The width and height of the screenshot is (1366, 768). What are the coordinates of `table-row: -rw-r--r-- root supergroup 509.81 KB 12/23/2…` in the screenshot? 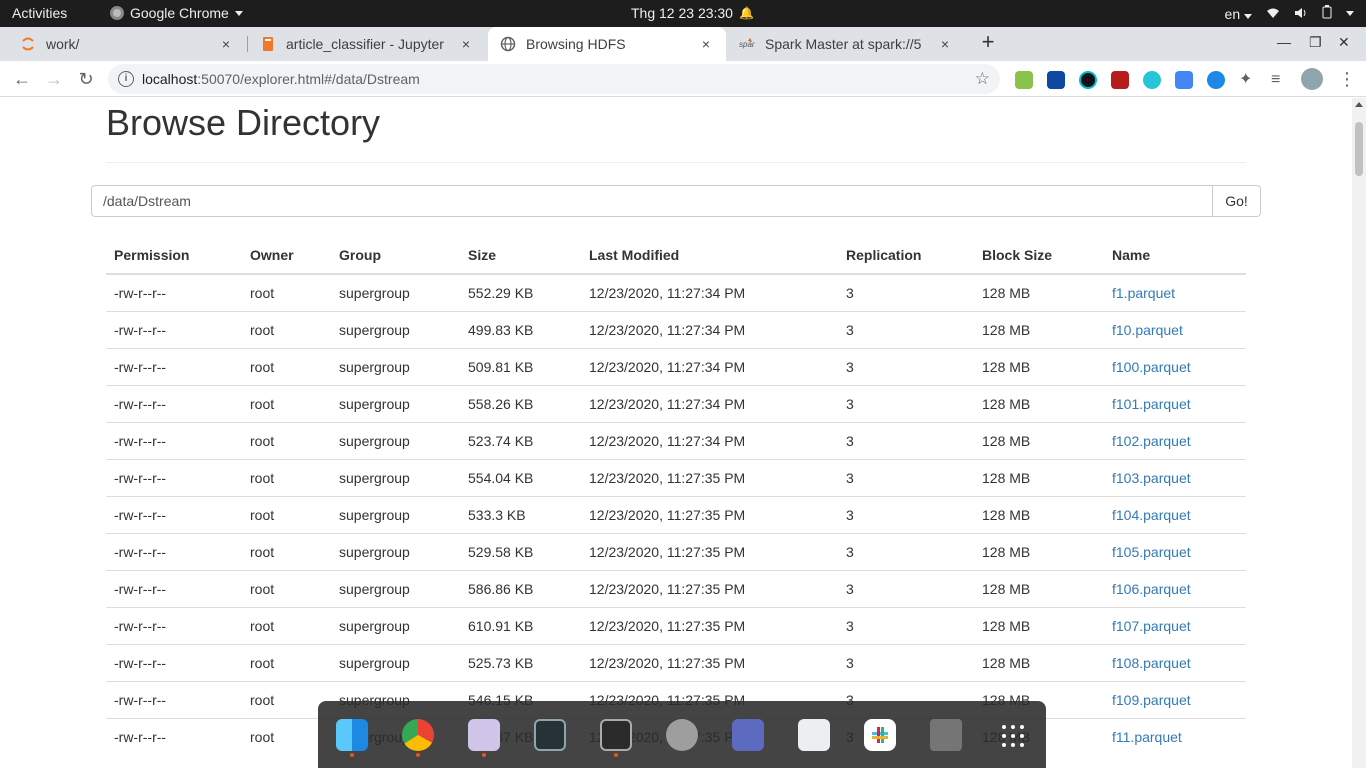 It's located at (676, 366).